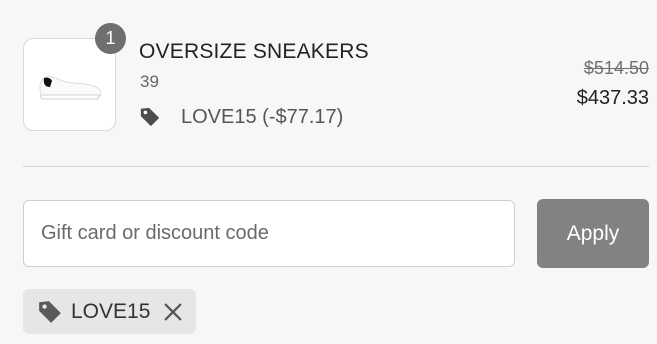  I want to click on quantity-badge: 1, so click(110, 38).